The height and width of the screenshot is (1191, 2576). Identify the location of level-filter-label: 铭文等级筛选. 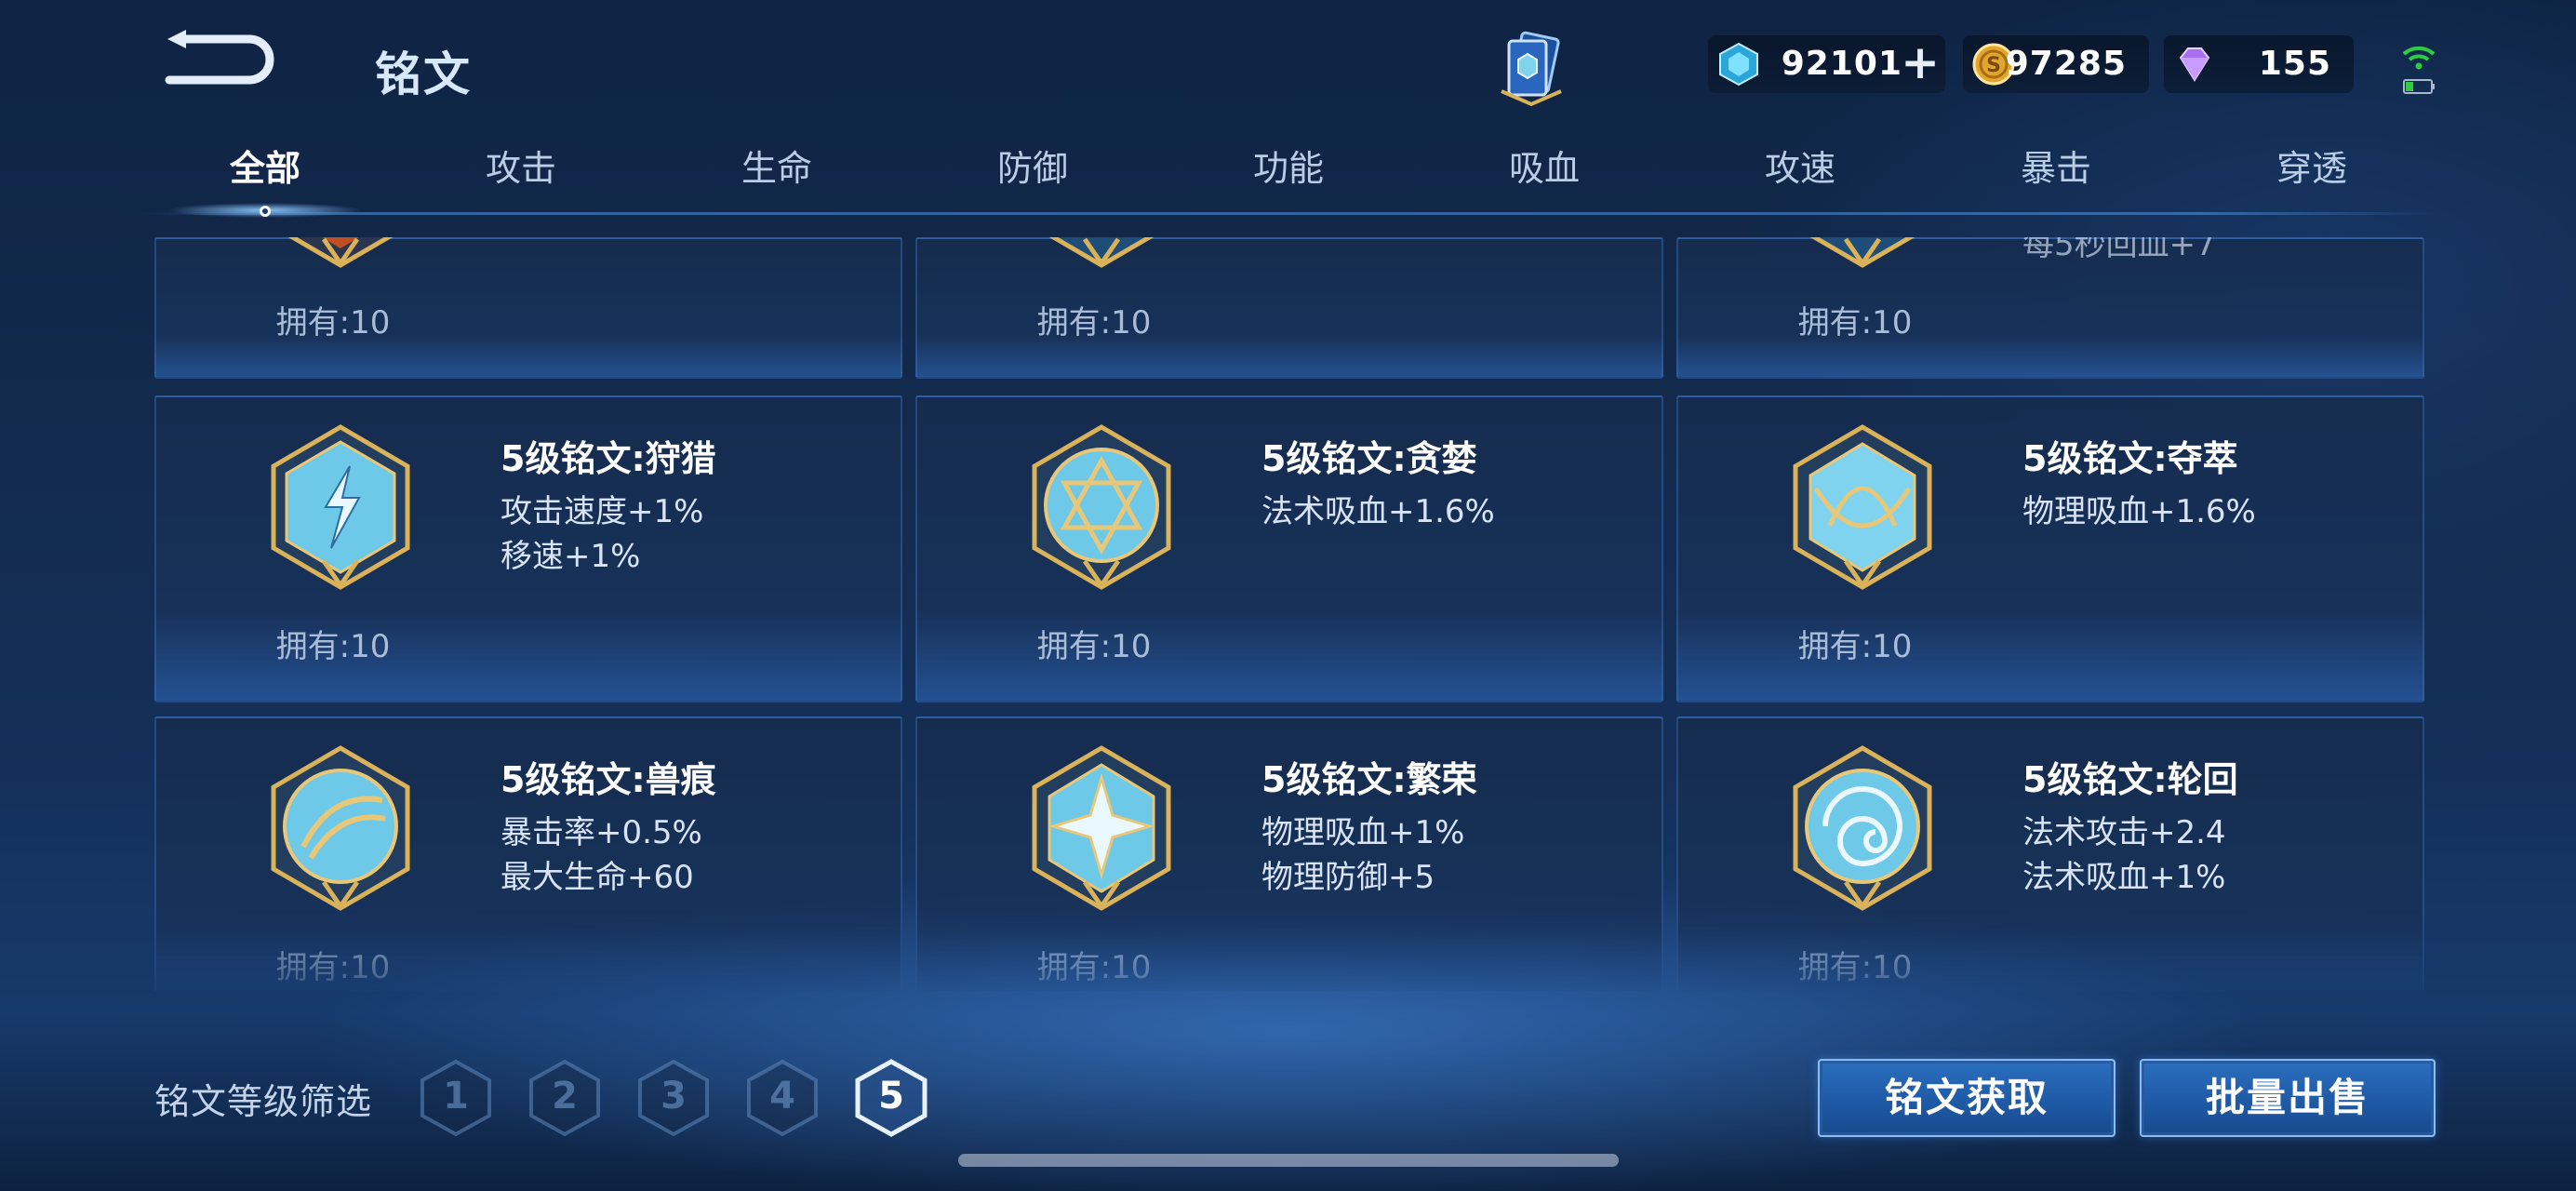
(263, 1101).